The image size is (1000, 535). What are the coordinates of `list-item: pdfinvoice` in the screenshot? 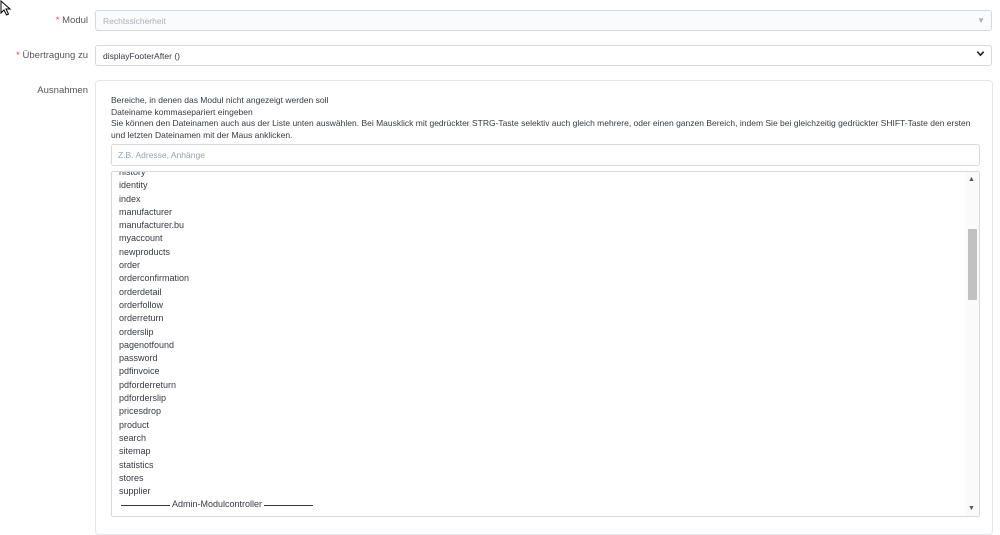 It's located at (217, 371).